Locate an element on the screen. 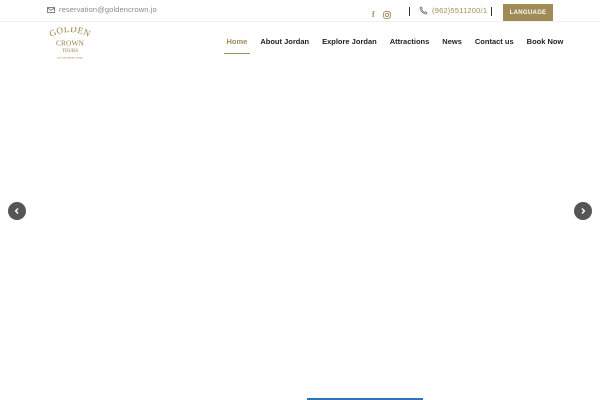 The image size is (600, 400). chevron-left-icon is located at coordinates (16, 211).